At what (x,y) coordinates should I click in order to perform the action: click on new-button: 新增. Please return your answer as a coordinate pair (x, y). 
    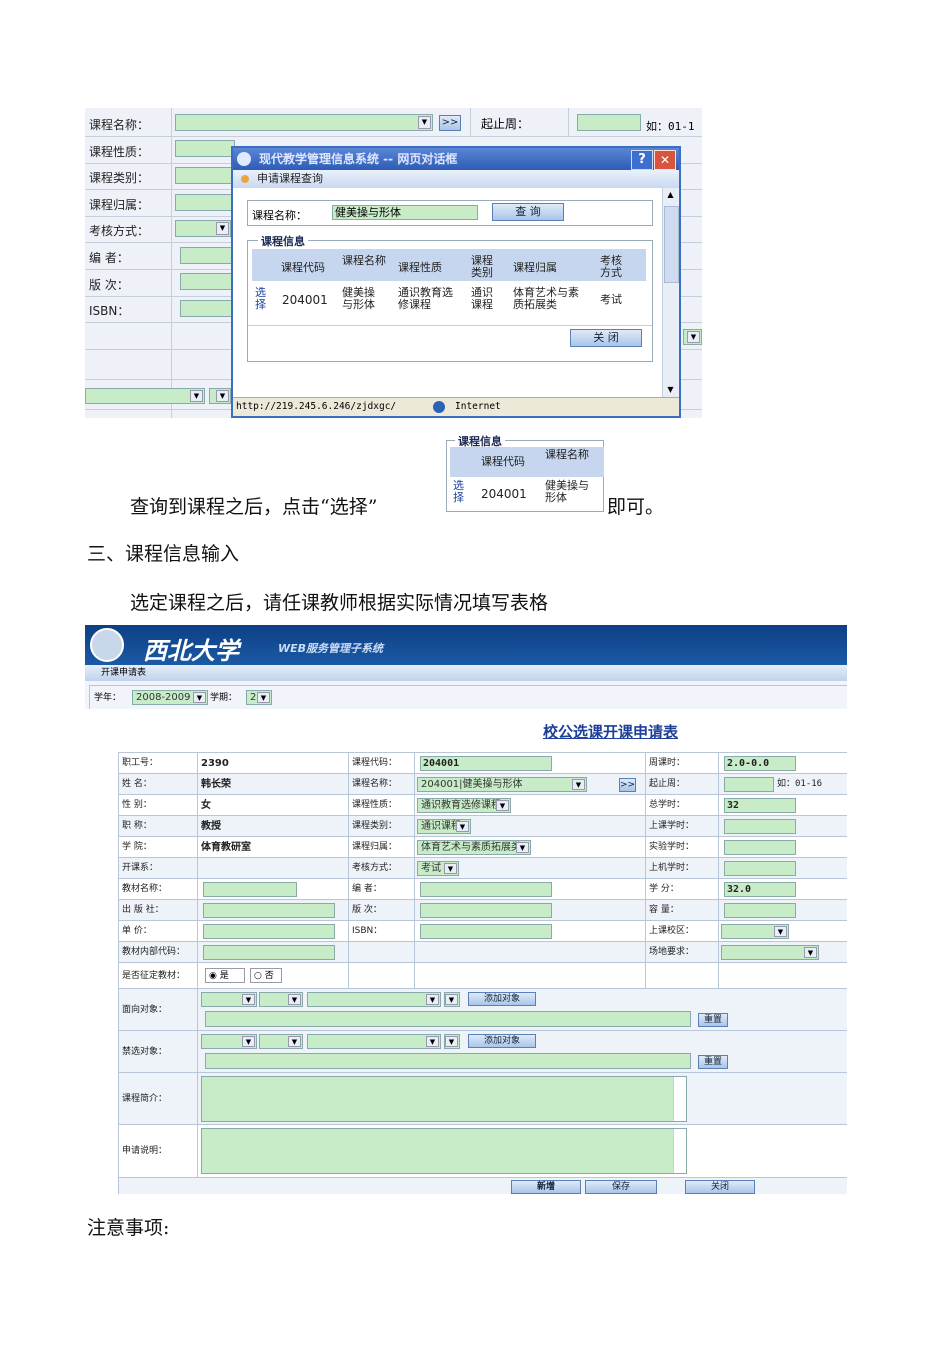
    Looking at the image, I should click on (546, 1187).